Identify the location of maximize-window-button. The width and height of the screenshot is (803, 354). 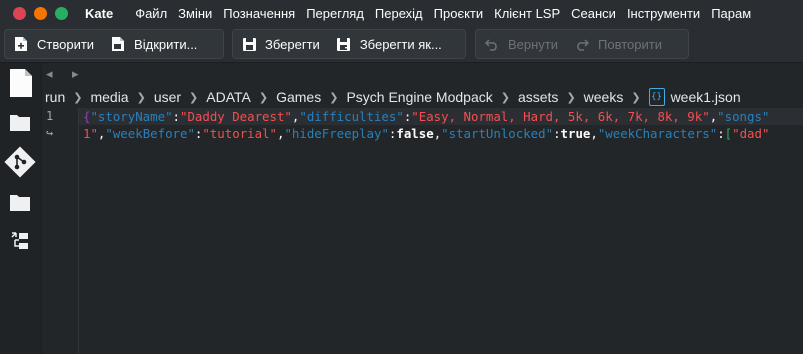
(61, 13).